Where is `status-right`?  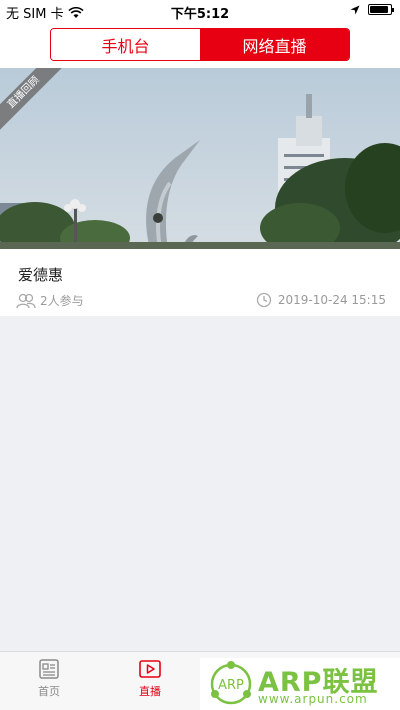
status-right is located at coordinates (372, 9).